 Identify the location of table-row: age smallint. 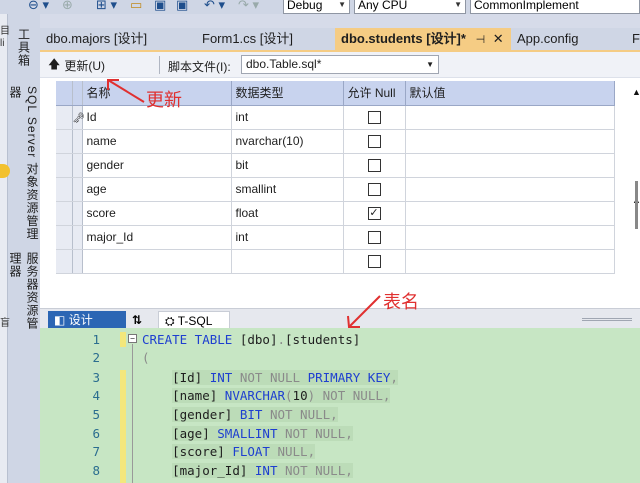
(335, 189).